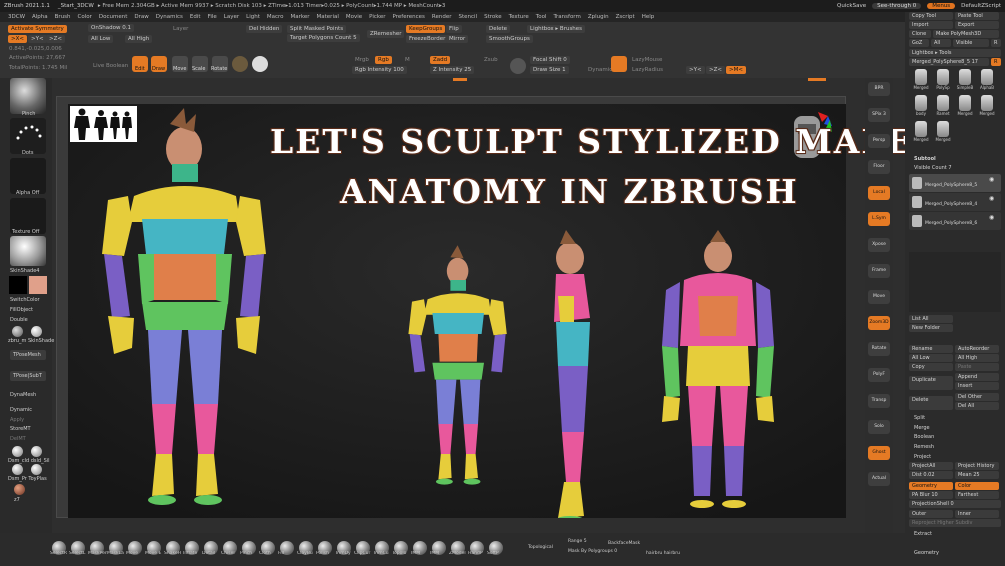 The height and width of the screenshot is (566, 1005). Describe the element at coordinates (55, 39) in the screenshot. I see `symmetry-z-button: >Z<` at that location.